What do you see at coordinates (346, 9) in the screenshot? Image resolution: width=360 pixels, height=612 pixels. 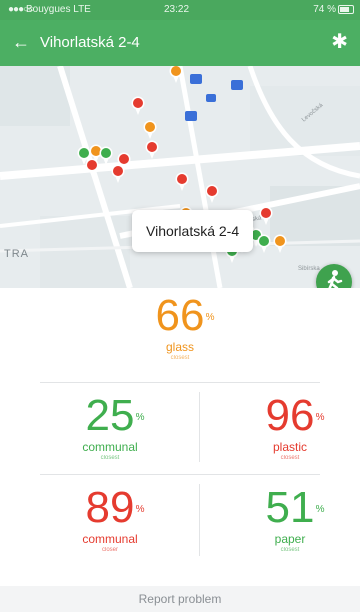 I see `battery-icon` at bounding box center [346, 9].